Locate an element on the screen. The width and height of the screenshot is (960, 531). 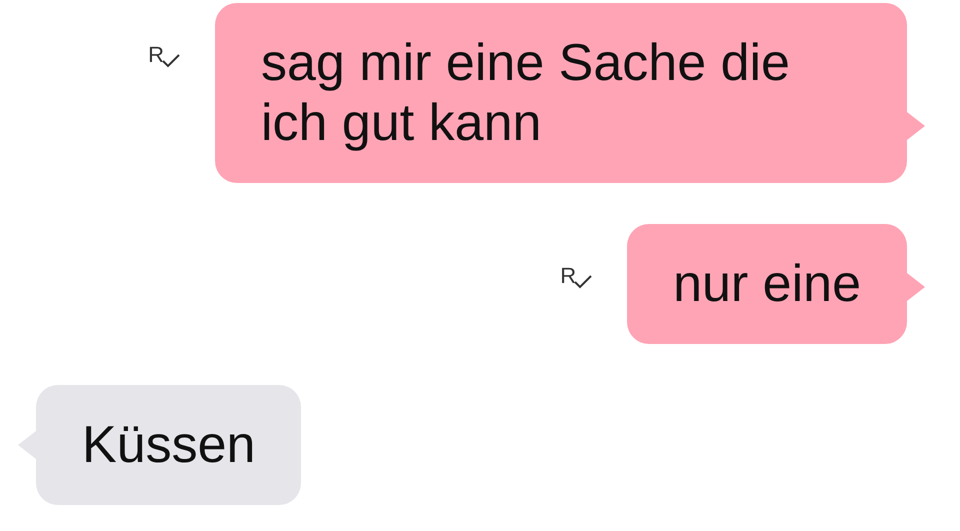
message-bubble: Küssen is located at coordinates (169, 445).